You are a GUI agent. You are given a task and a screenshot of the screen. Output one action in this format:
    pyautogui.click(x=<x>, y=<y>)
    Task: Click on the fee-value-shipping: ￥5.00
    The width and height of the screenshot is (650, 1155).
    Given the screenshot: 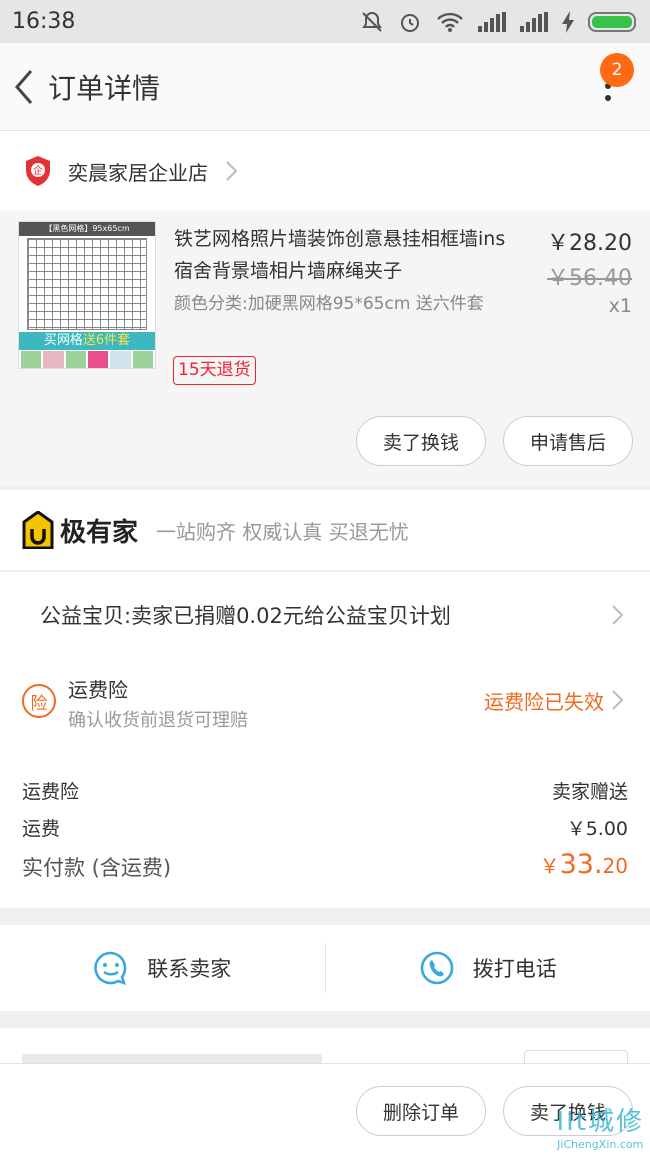 What is the action you would take?
    pyautogui.click(x=597, y=829)
    